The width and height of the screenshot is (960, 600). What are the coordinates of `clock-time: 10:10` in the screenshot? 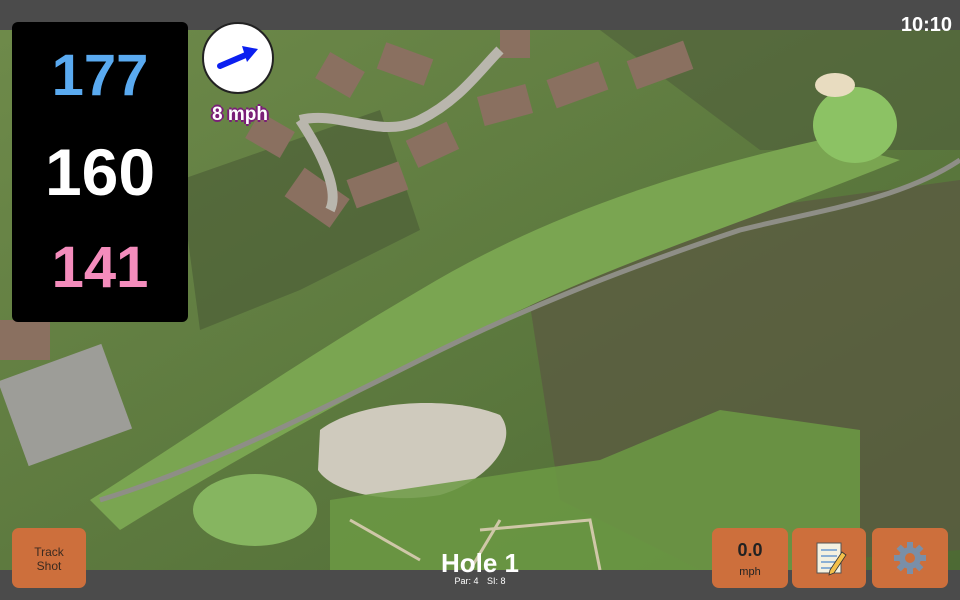 It's located at (926, 25).